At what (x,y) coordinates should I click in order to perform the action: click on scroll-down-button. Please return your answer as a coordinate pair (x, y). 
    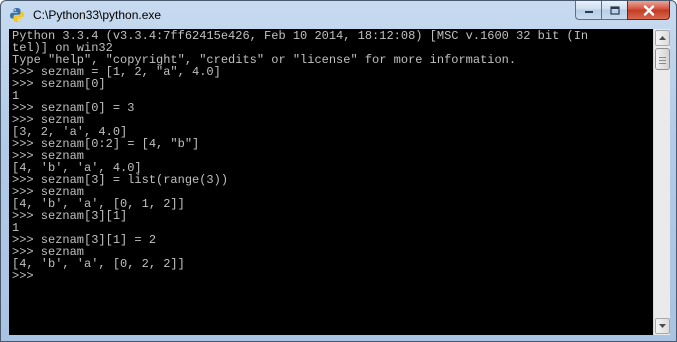
    Looking at the image, I should click on (662, 326).